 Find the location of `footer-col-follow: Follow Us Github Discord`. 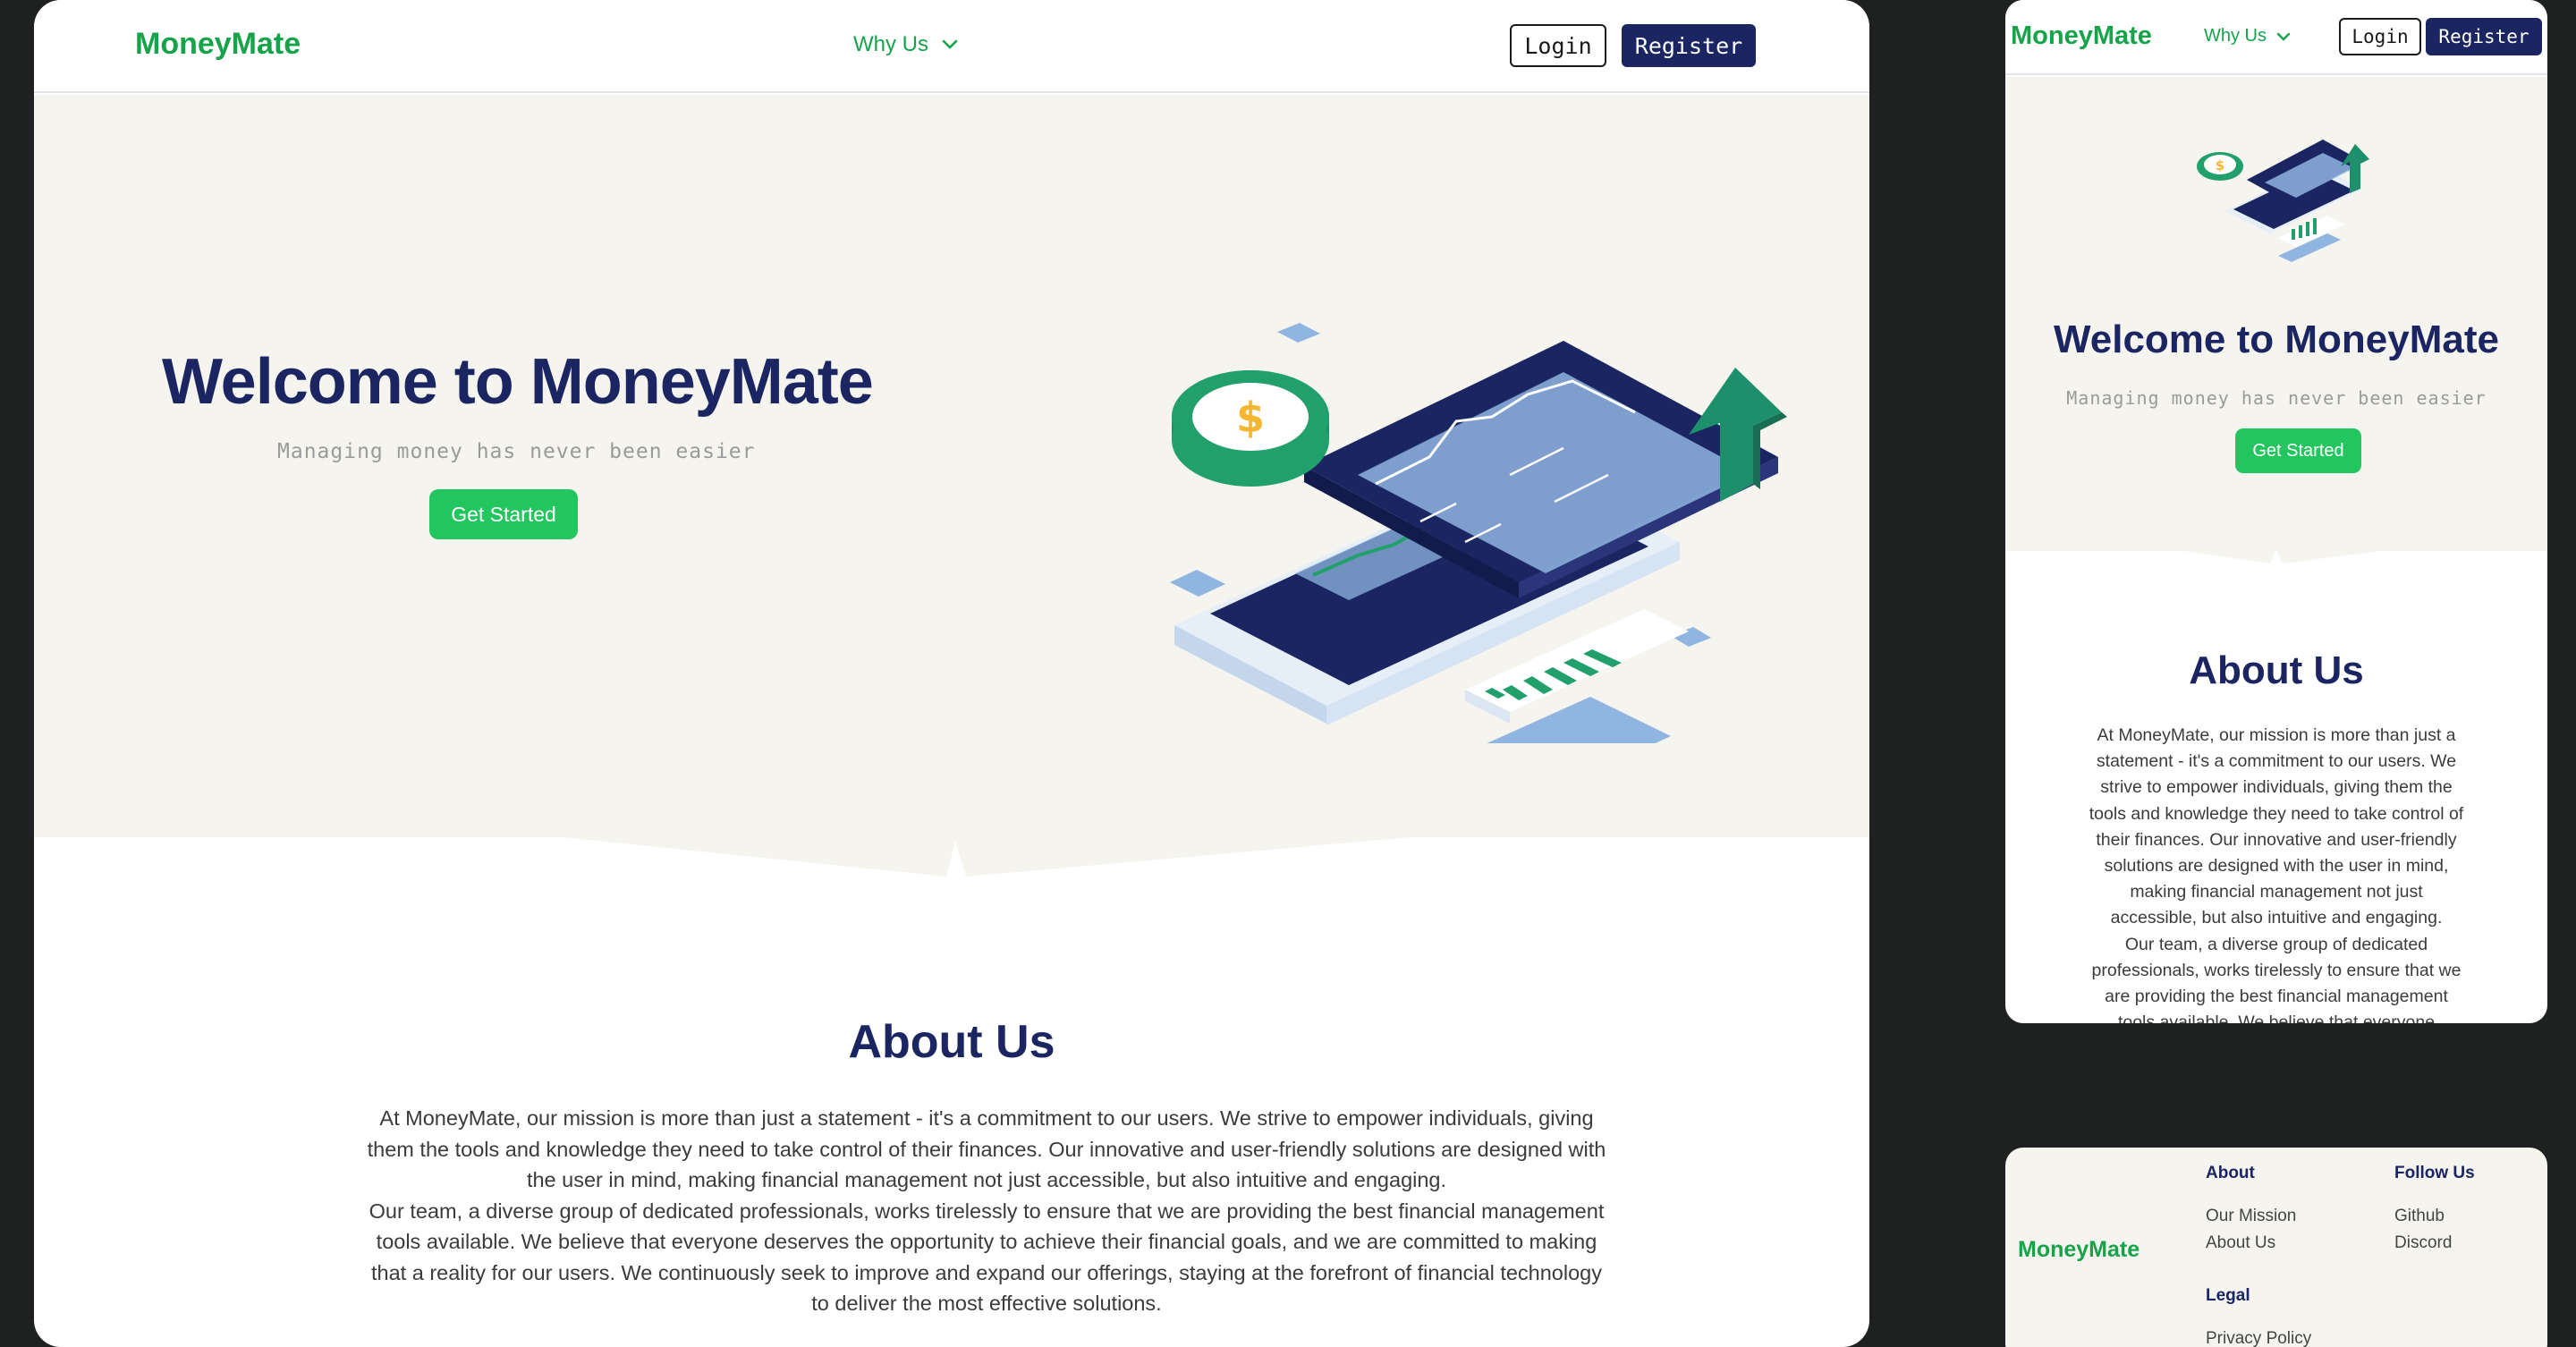

footer-col-follow: Follow Us Github Discord is located at coordinates (2434, 1210).